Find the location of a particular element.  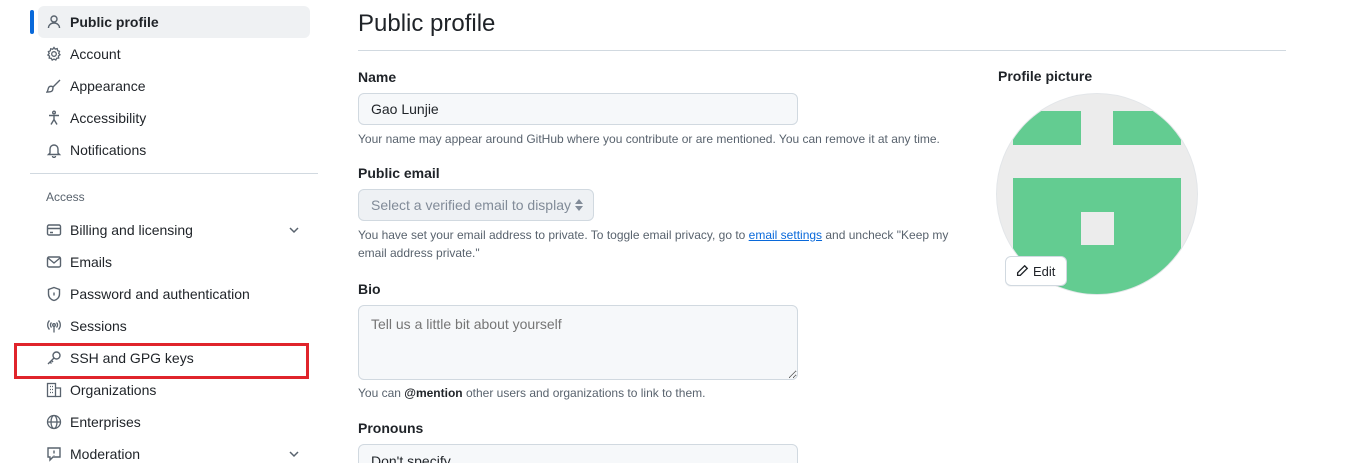

sidebar-divider is located at coordinates (174, 173).